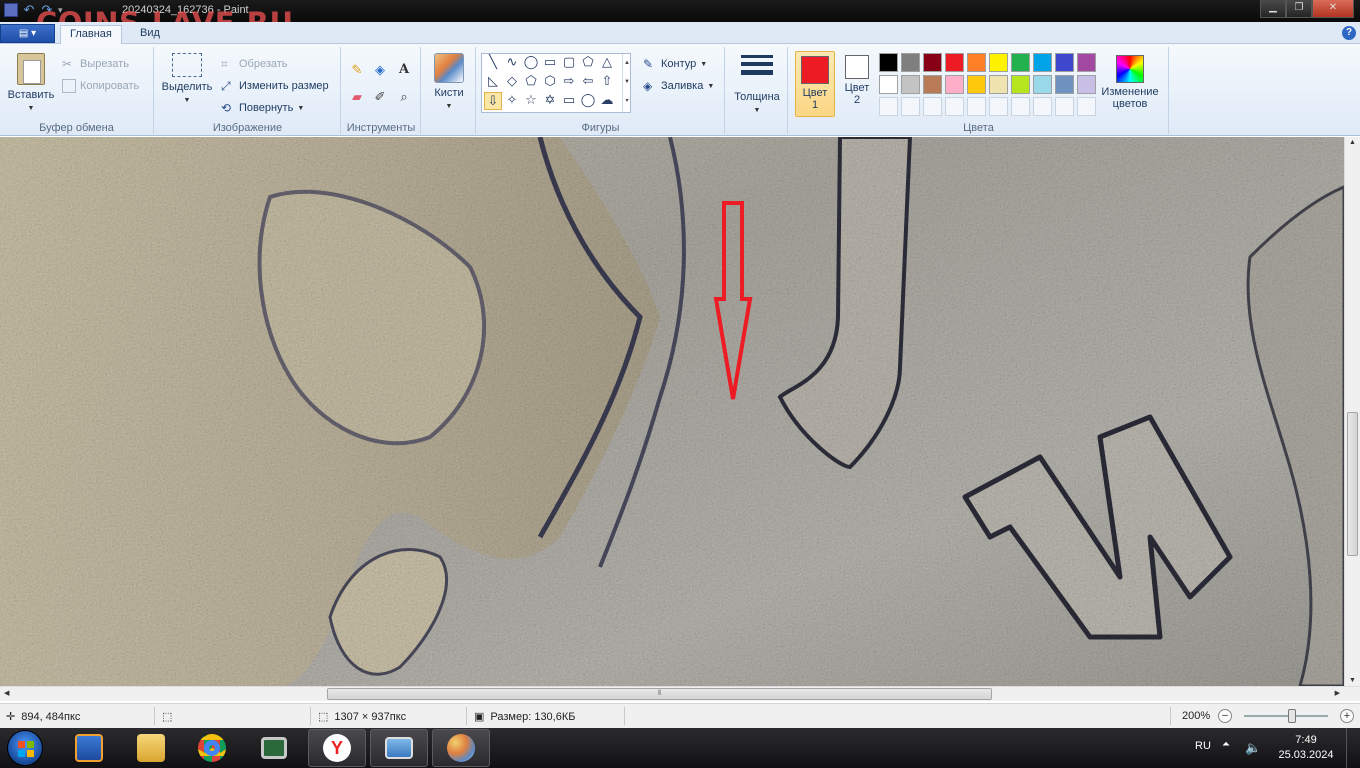 The height and width of the screenshot is (768, 1360). What do you see at coordinates (151, 748) in the screenshot?
I see `taskbar-explorer` at bounding box center [151, 748].